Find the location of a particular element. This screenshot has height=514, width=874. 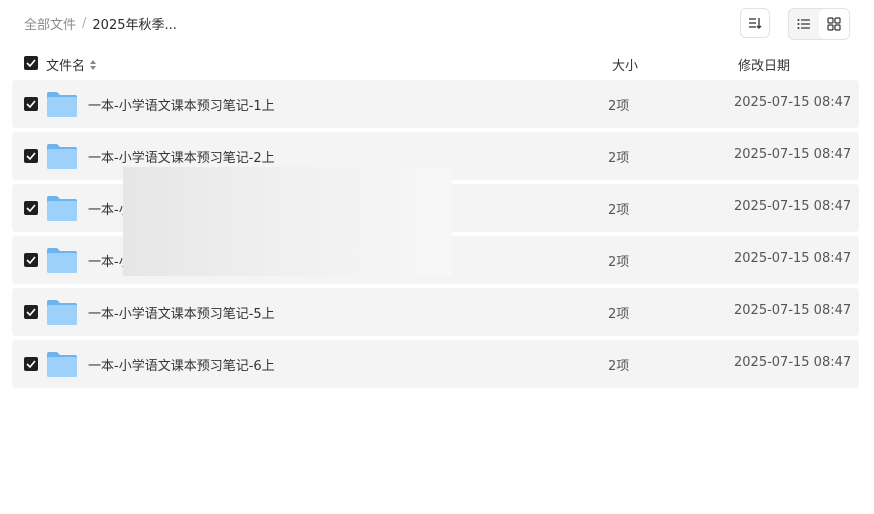

sort-arrows-icon is located at coordinates (93, 64).